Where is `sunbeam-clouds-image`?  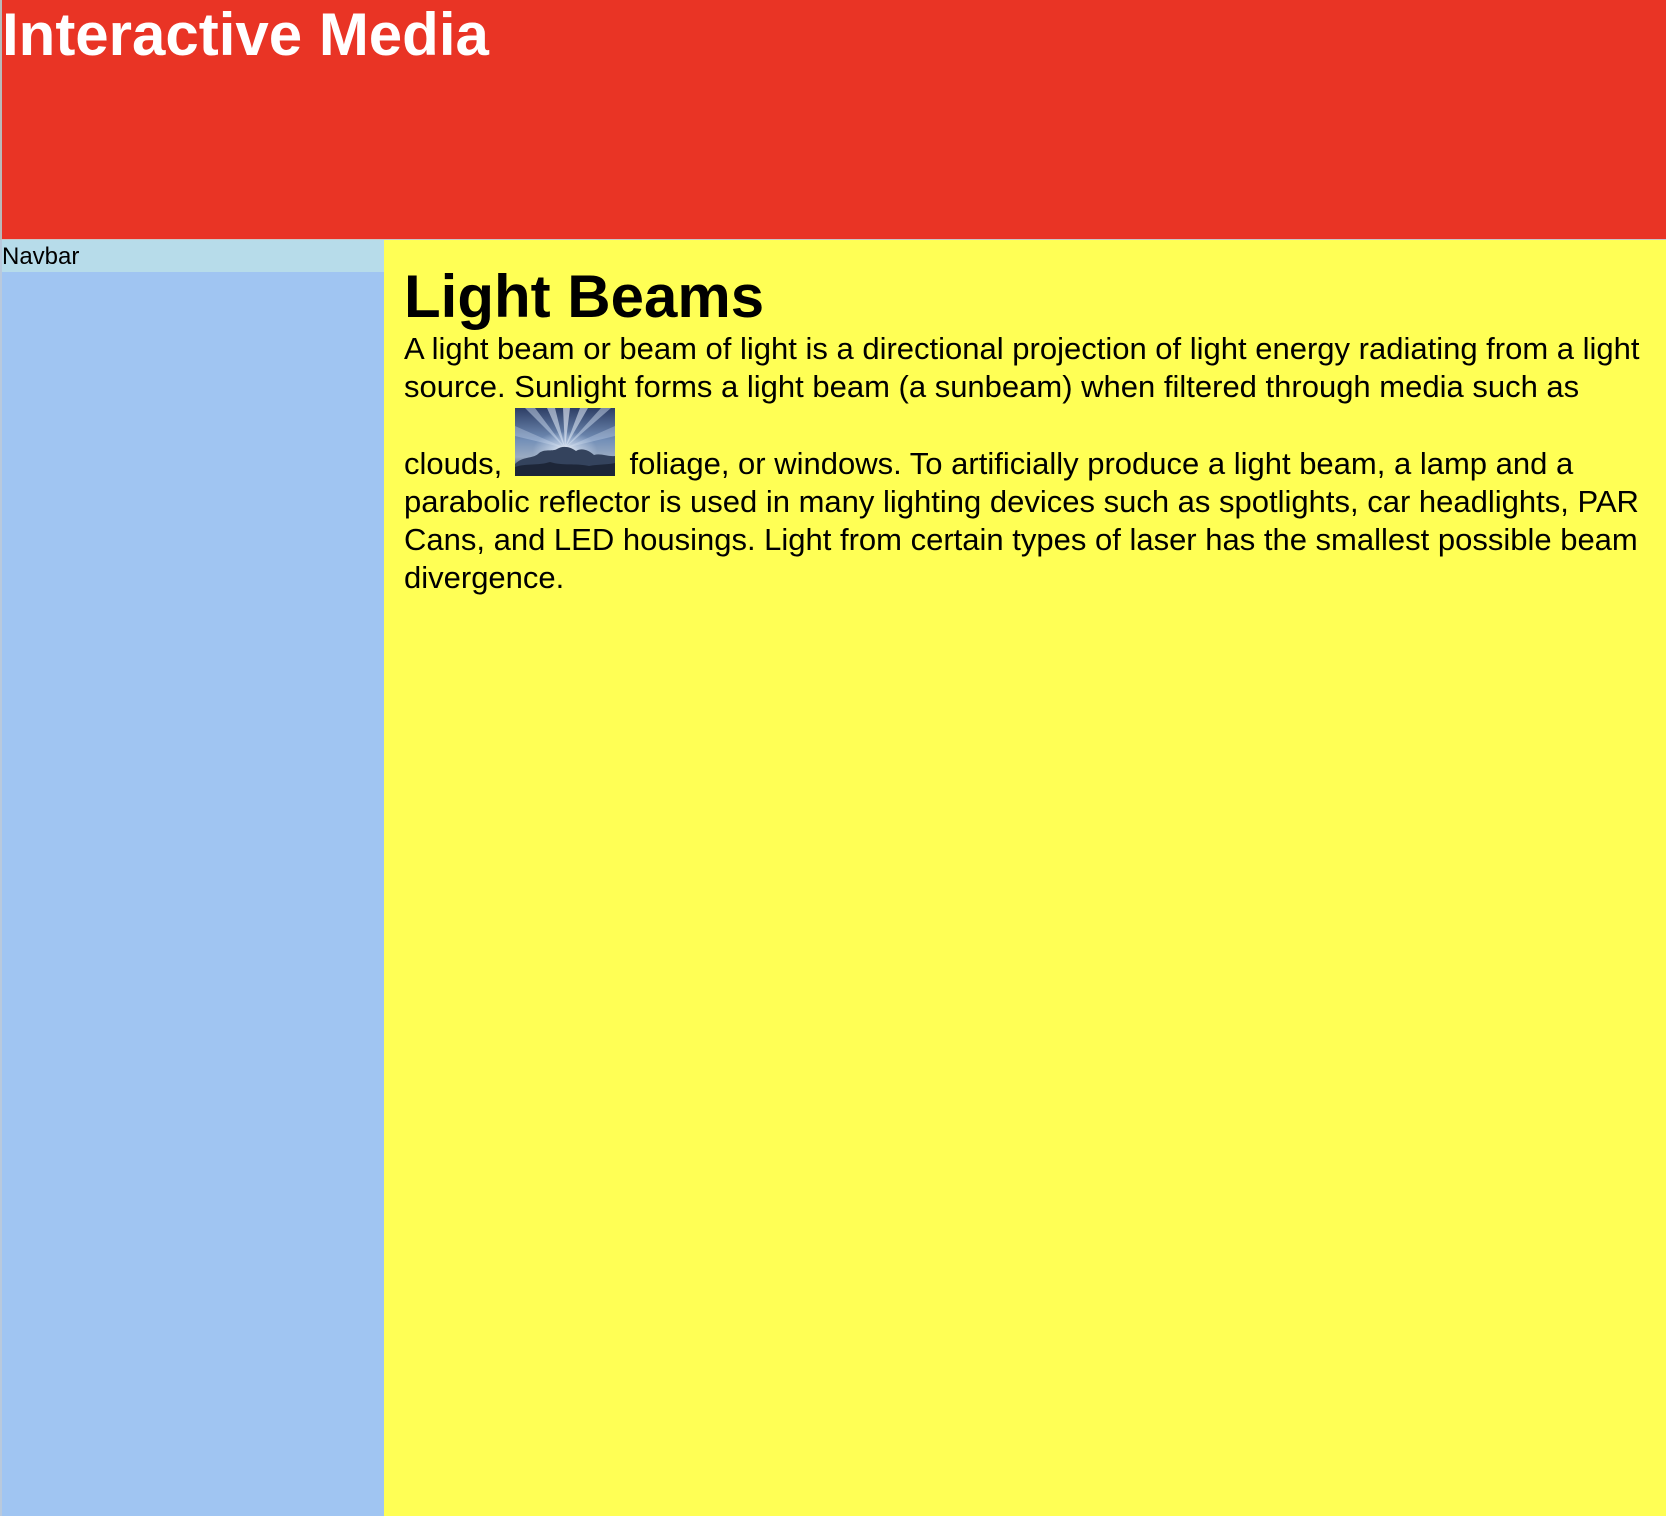
sunbeam-clouds-image is located at coordinates (564, 442).